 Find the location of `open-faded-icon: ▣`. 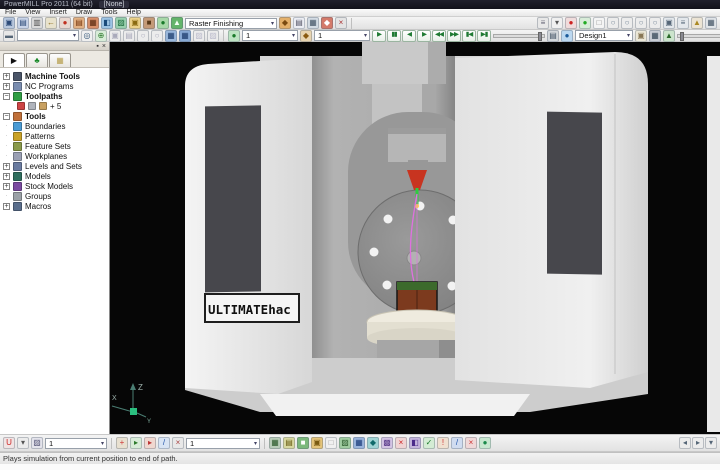

open-faded-icon: ▣ is located at coordinates (115, 35).